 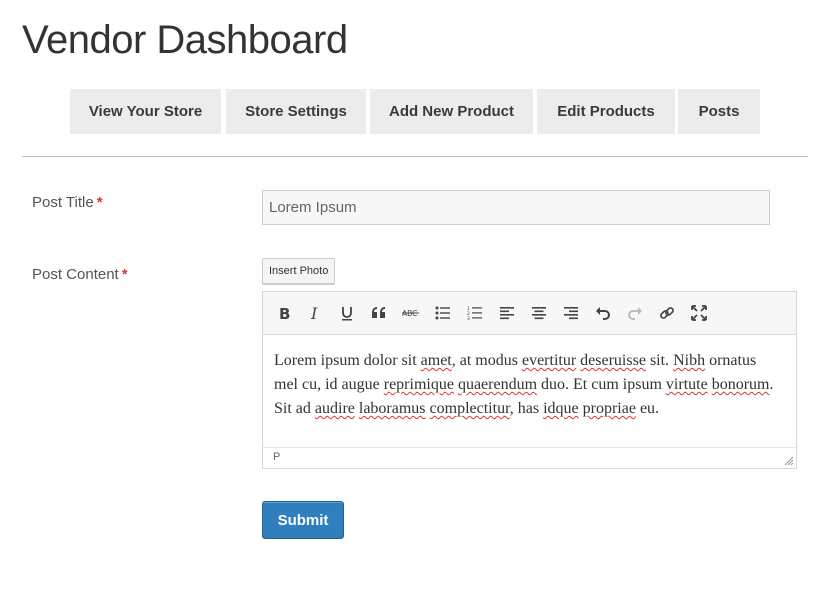 I want to click on resize-handle-icon, so click(x=789, y=461).